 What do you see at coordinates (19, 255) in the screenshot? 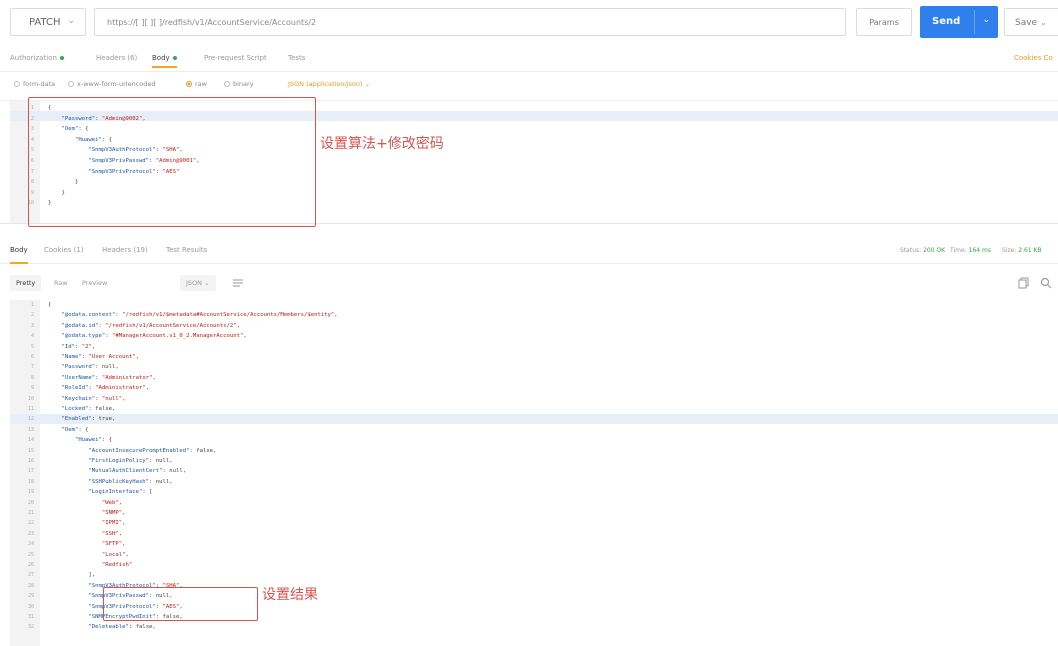
I see `response-tab-body: Body` at bounding box center [19, 255].